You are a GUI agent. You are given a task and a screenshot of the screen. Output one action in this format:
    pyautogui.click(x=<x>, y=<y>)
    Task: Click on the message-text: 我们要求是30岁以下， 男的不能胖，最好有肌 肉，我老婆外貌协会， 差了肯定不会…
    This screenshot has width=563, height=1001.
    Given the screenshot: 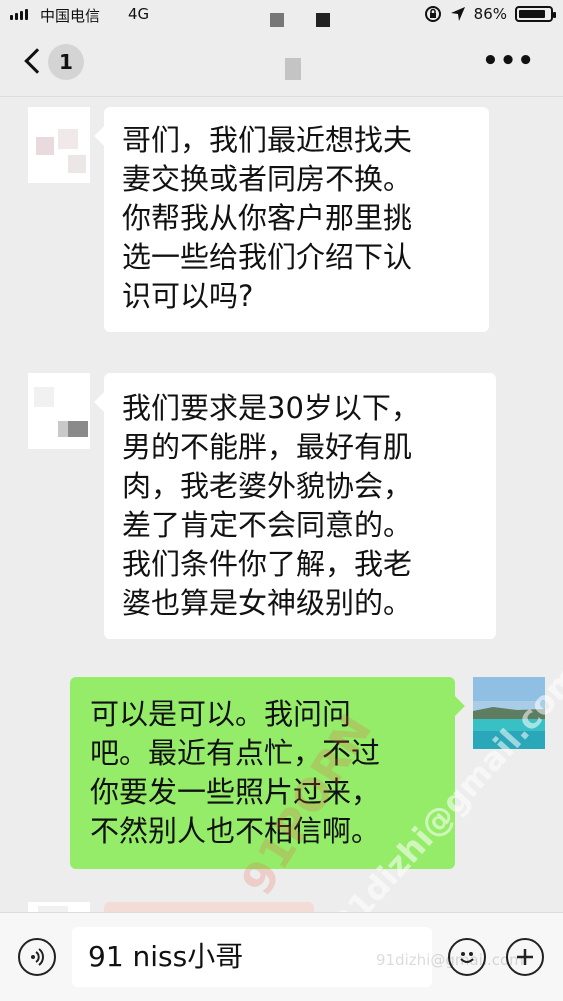 What is the action you would take?
    pyautogui.click(x=271, y=505)
    